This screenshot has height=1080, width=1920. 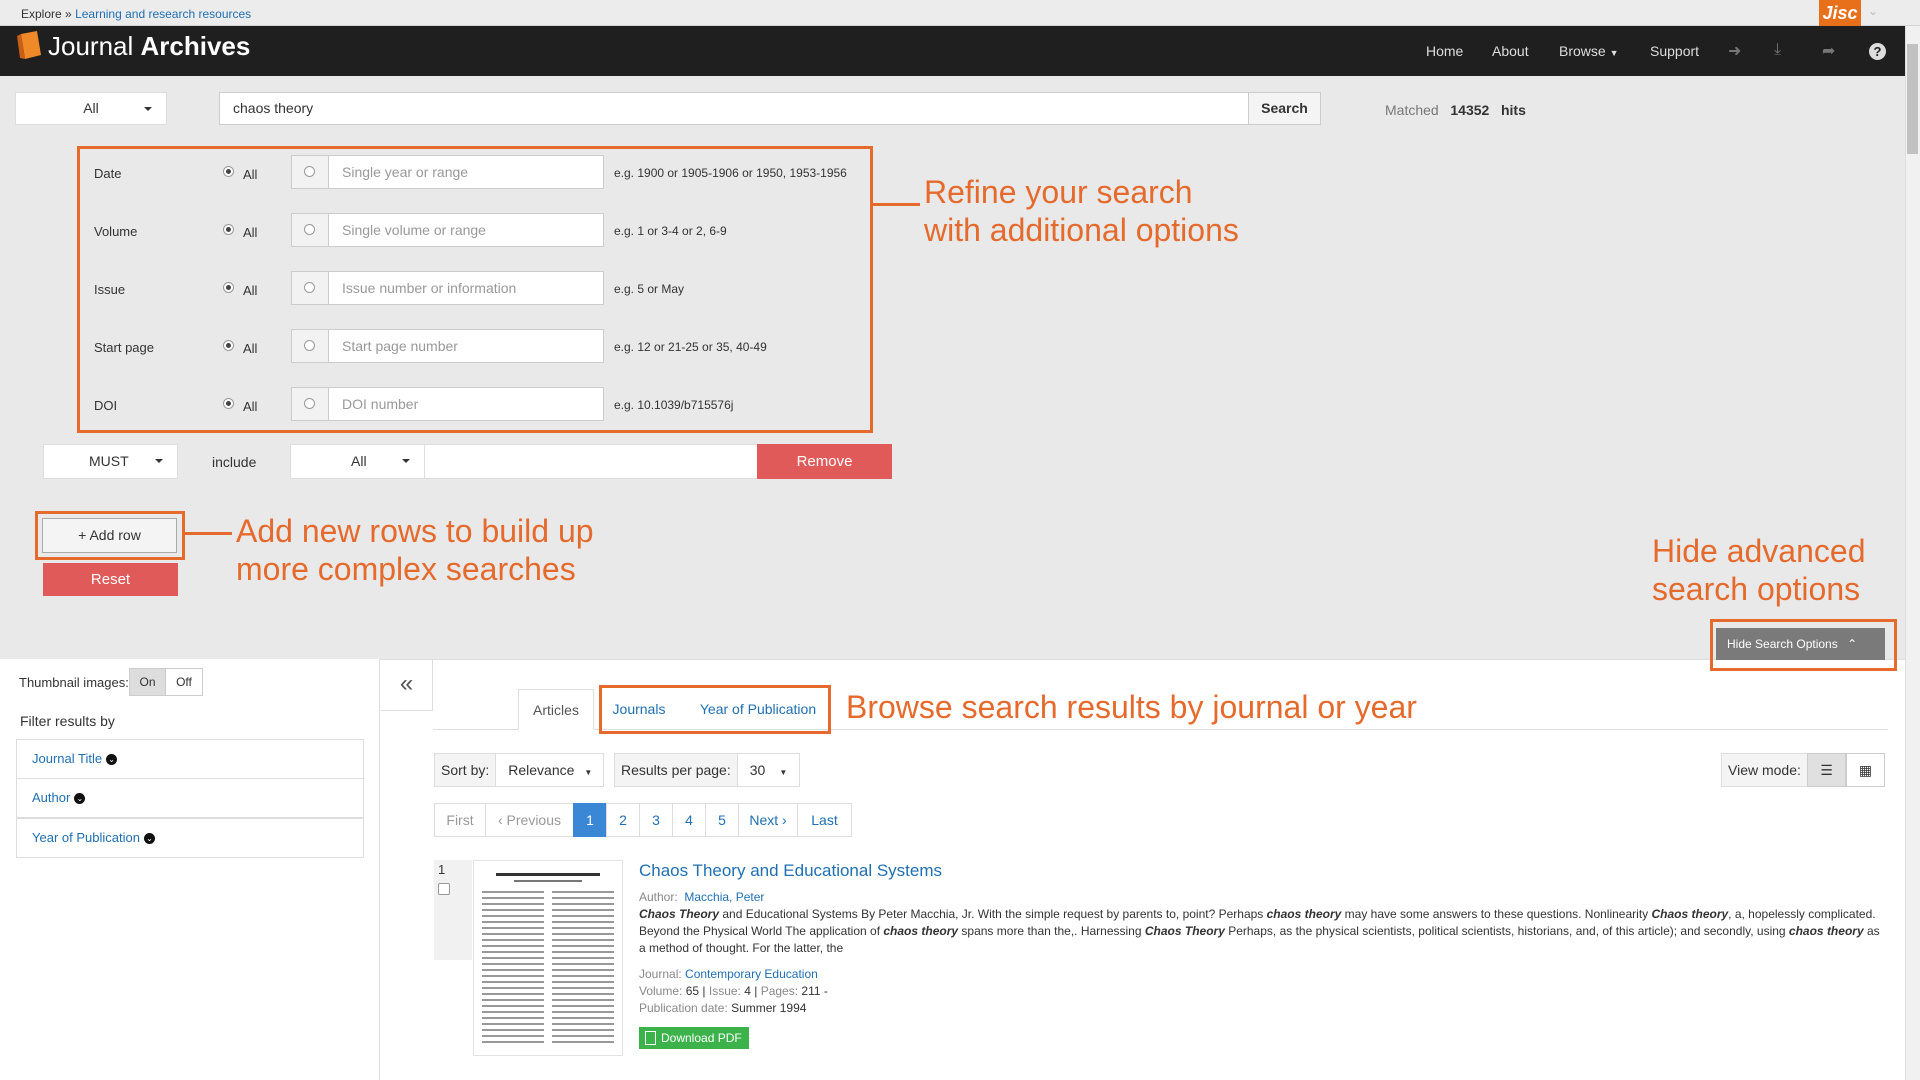 I want to click on rpp-label: Results per page:, so click(x=676, y=770).